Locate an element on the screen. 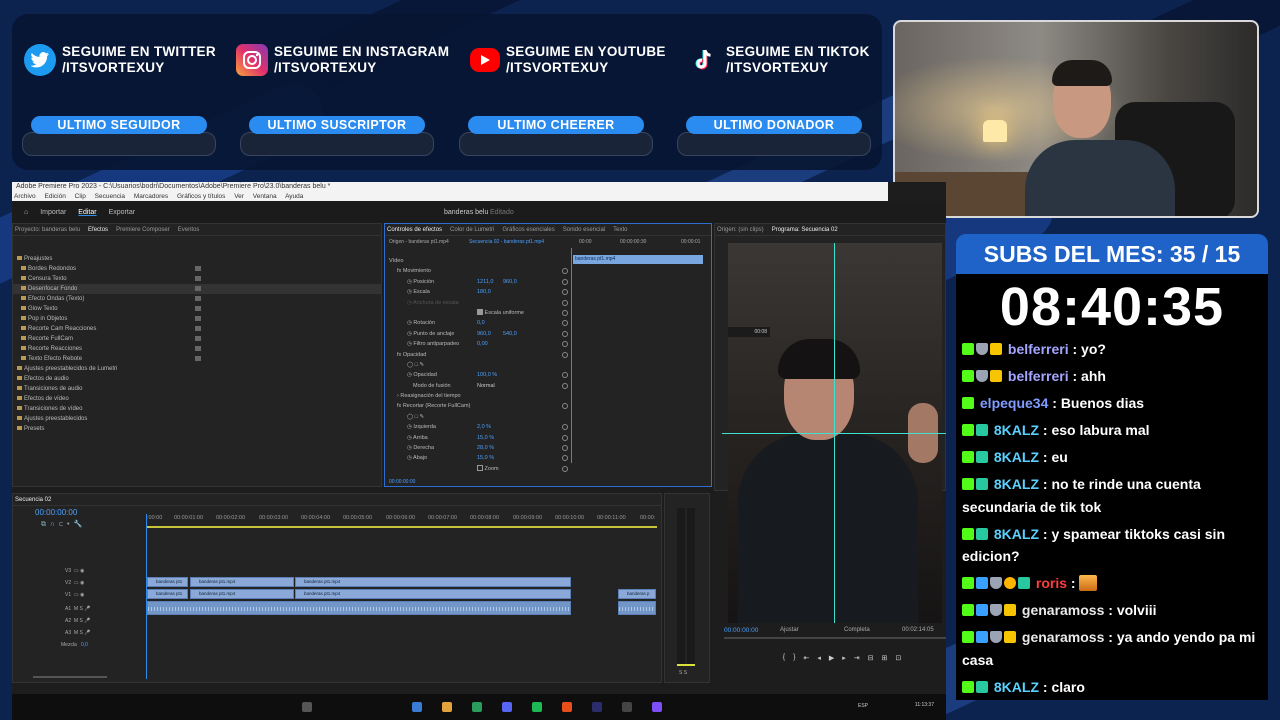 This screenshot has height=720, width=1280. effects-search-bar is located at coordinates (197, 243).